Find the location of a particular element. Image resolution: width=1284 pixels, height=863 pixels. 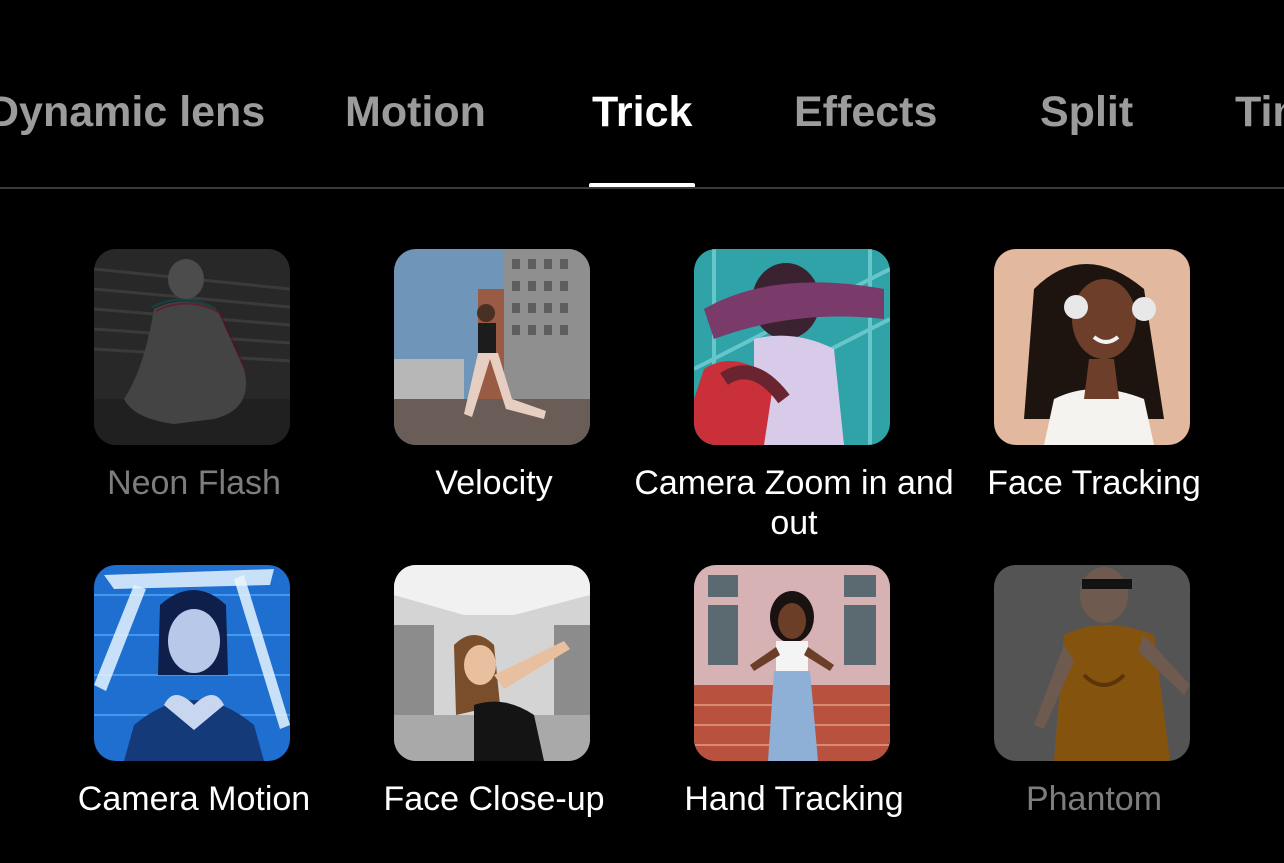

hand-tracking-thumbnail is located at coordinates (792, 663).